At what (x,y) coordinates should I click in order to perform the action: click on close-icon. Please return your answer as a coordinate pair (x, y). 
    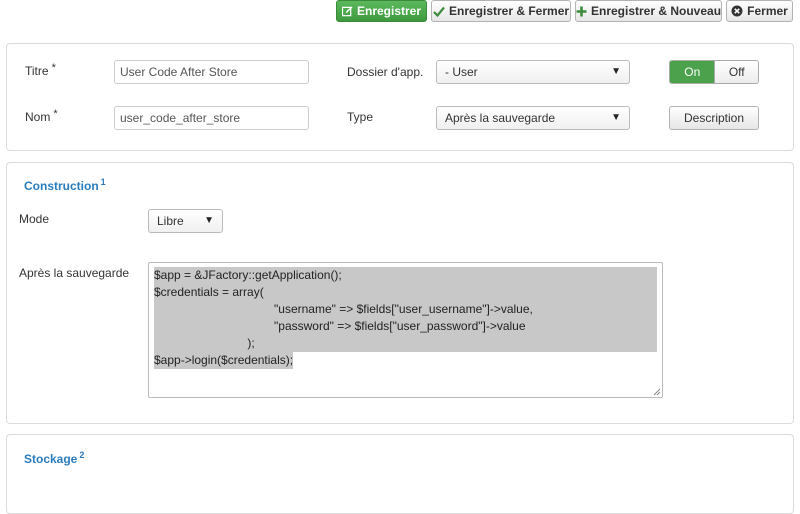
    Looking at the image, I should click on (737, 11).